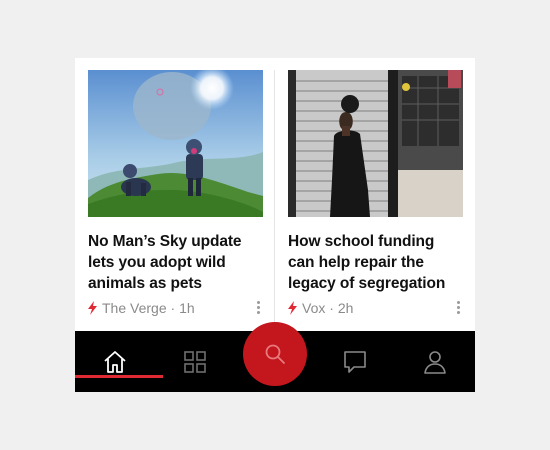 The image size is (550, 450). I want to click on grid-icon, so click(195, 361).